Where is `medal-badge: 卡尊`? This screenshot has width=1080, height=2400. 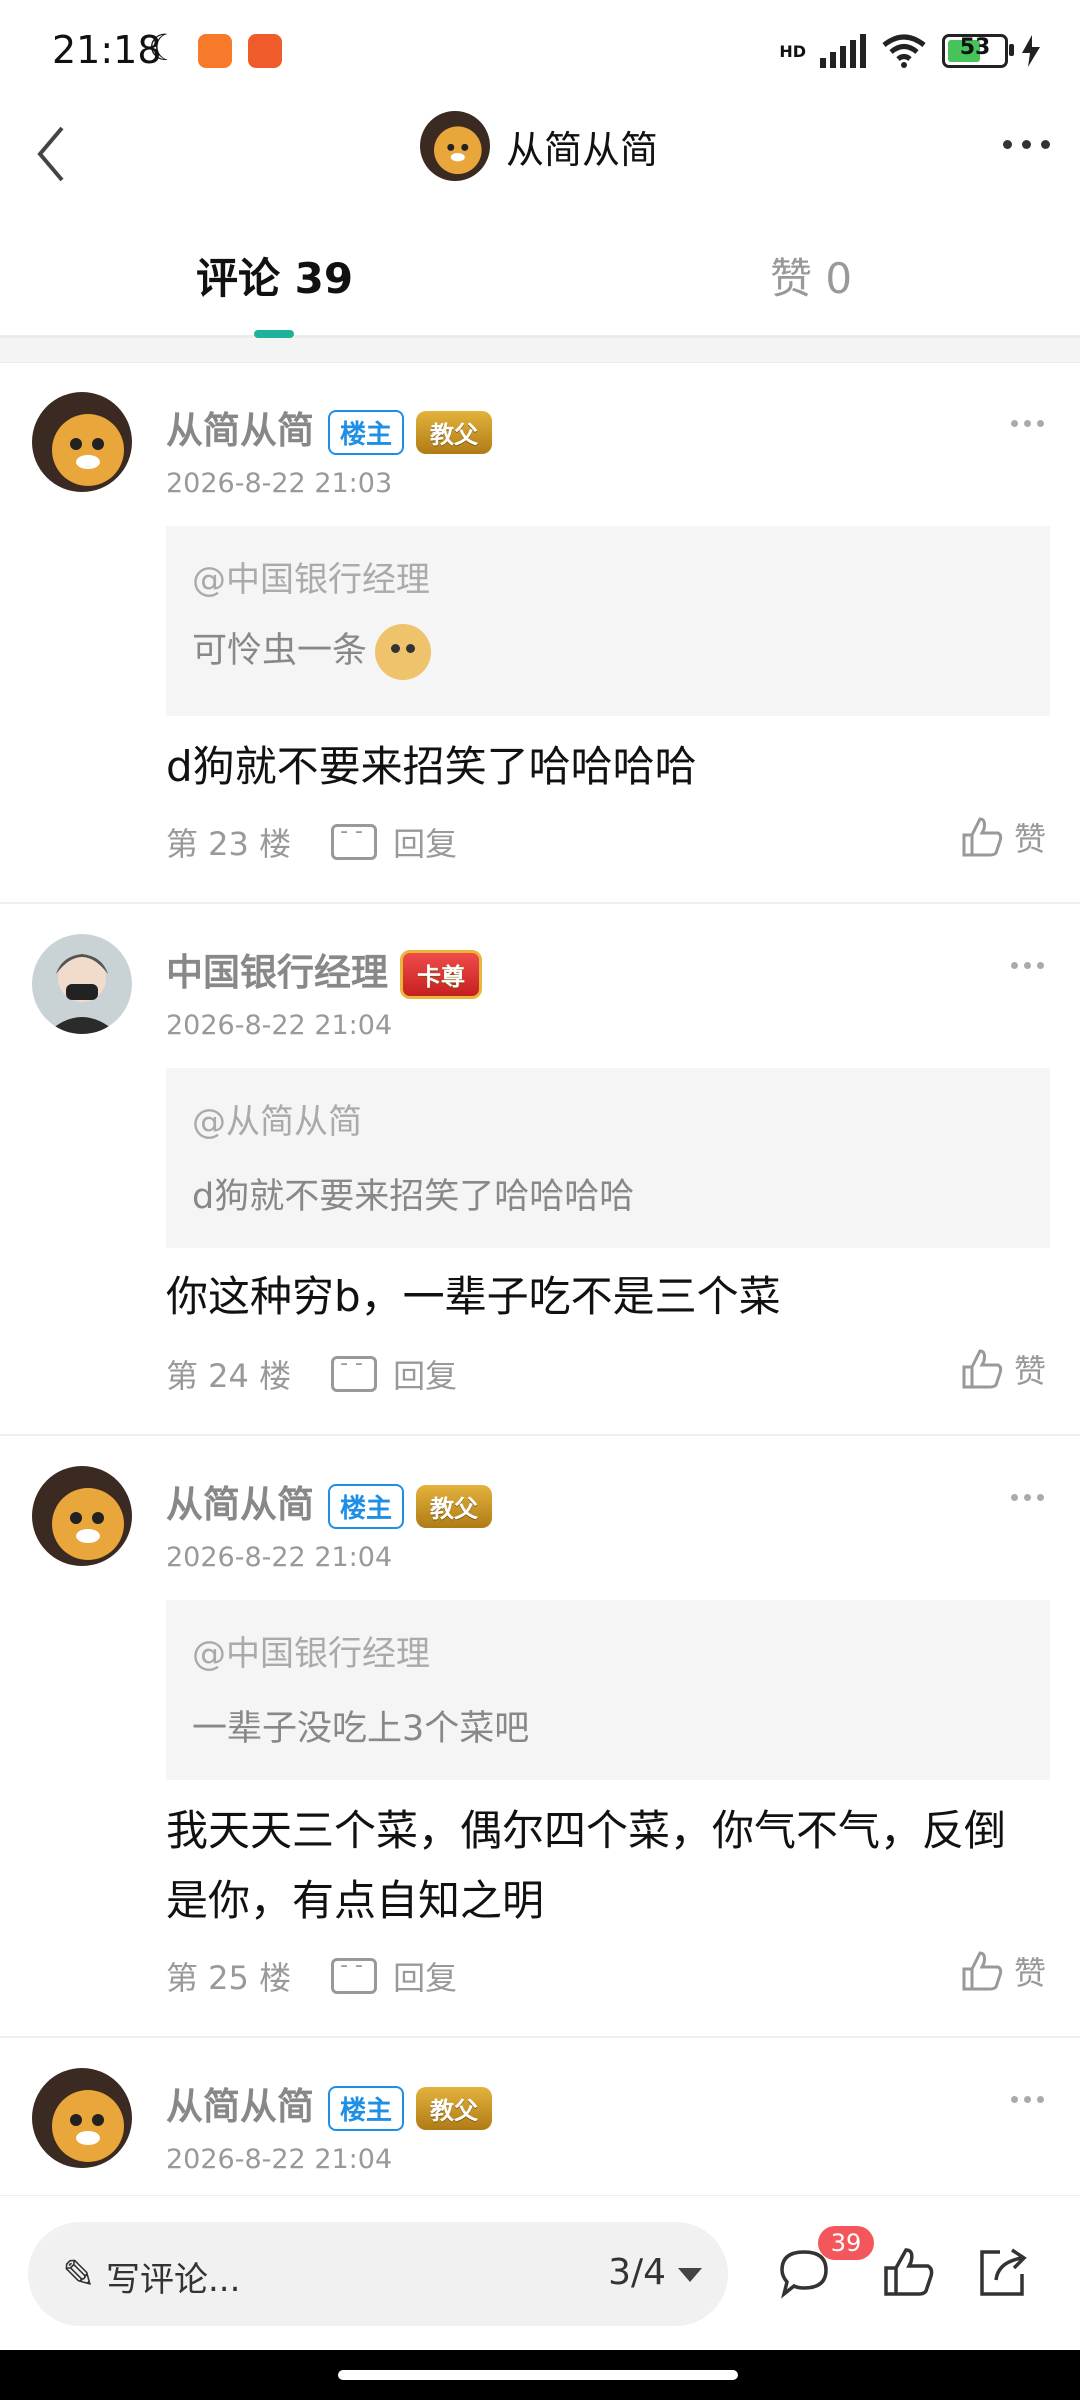
medal-badge: 卡尊 is located at coordinates (441, 974).